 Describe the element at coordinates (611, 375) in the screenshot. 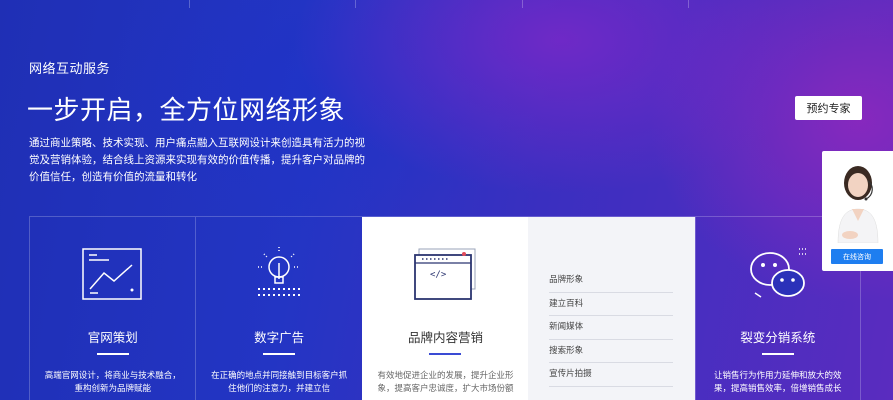

I see `submenu-item: 宣传片拍摄` at that location.